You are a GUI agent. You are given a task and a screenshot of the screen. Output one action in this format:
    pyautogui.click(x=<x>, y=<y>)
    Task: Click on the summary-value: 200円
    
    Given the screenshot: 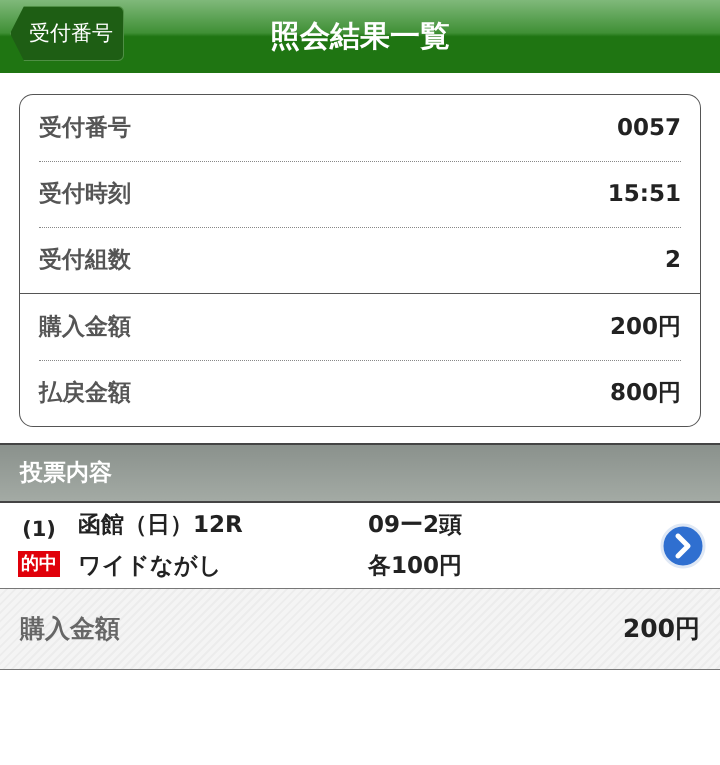 What is the action you would take?
    pyautogui.click(x=645, y=327)
    